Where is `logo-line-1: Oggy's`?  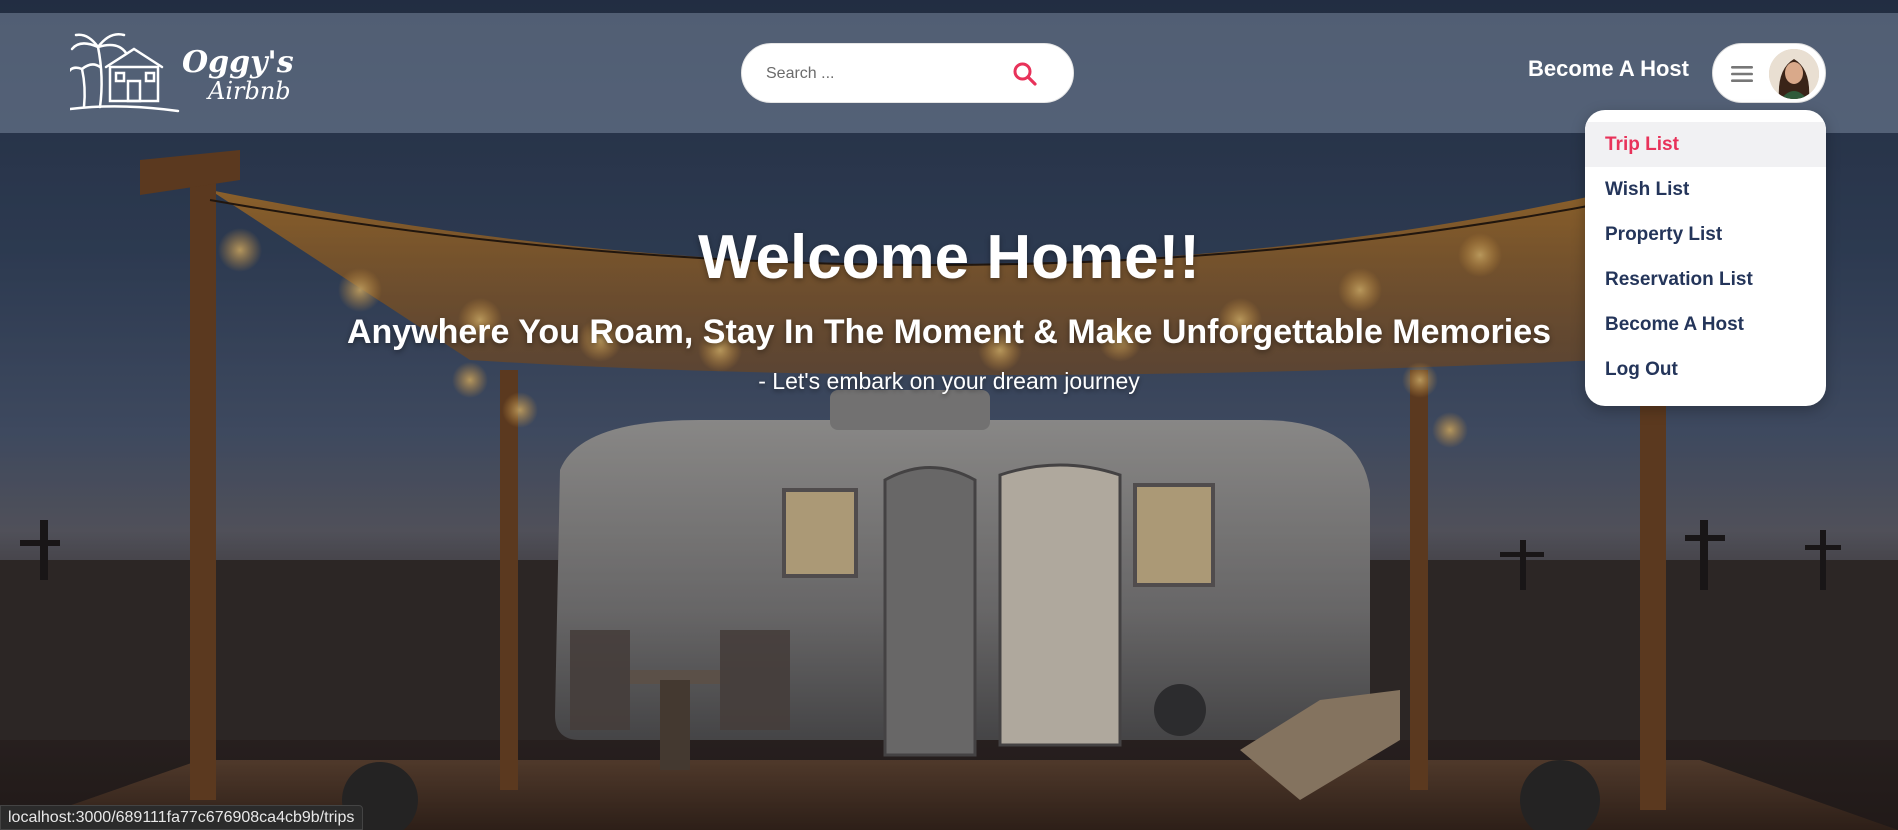
logo-line-1: Oggy's is located at coordinates (238, 62).